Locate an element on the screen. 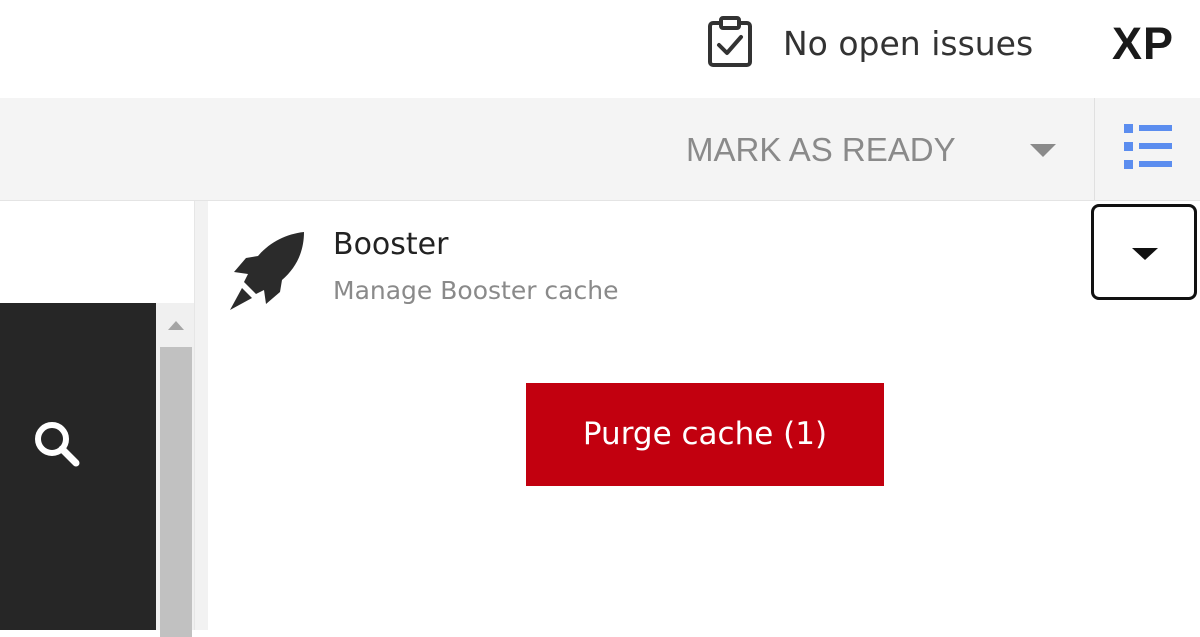 The height and width of the screenshot is (637, 1200). search-icon is located at coordinates (56, 443).